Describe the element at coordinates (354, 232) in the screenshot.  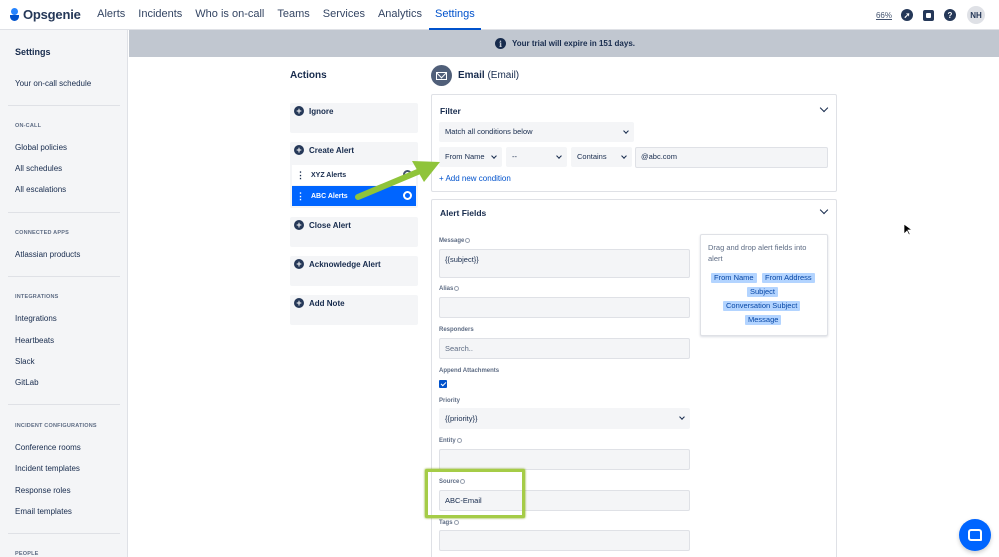
I see `close-alert-action: + Close Alert` at that location.